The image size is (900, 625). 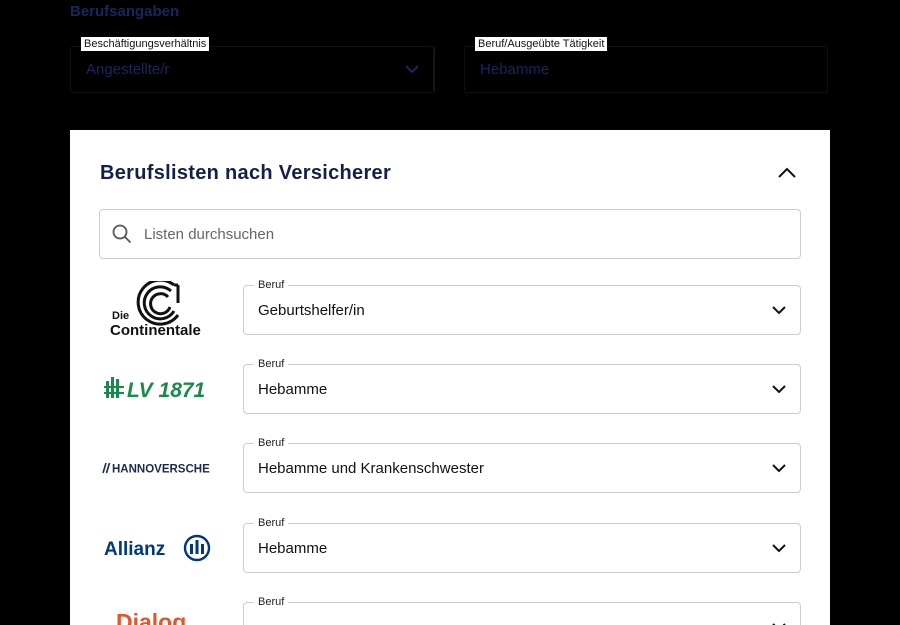 I want to click on collapse-button, so click(x=787, y=173).